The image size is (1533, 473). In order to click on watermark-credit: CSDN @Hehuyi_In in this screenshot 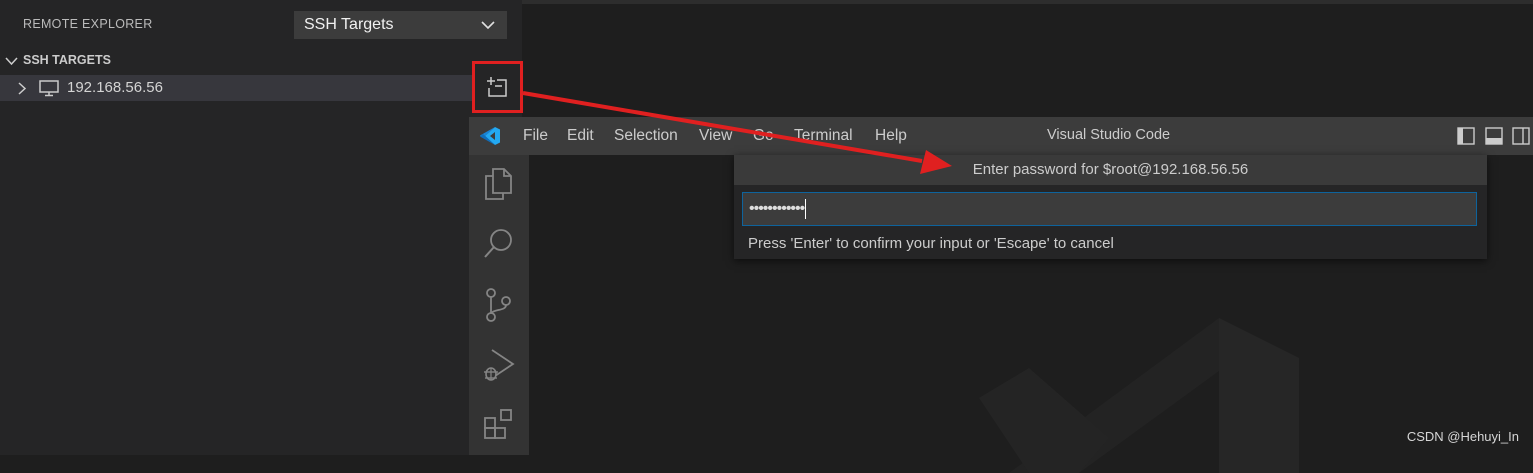, I will do `click(1462, 436)`.